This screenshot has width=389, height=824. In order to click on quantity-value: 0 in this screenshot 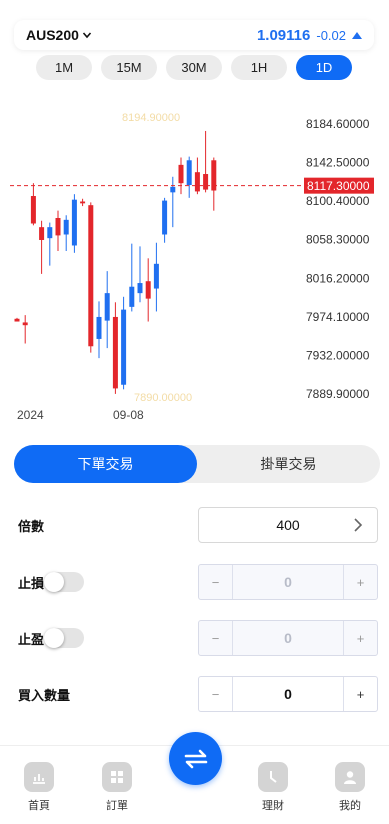, I will do `click(288, 694)`.